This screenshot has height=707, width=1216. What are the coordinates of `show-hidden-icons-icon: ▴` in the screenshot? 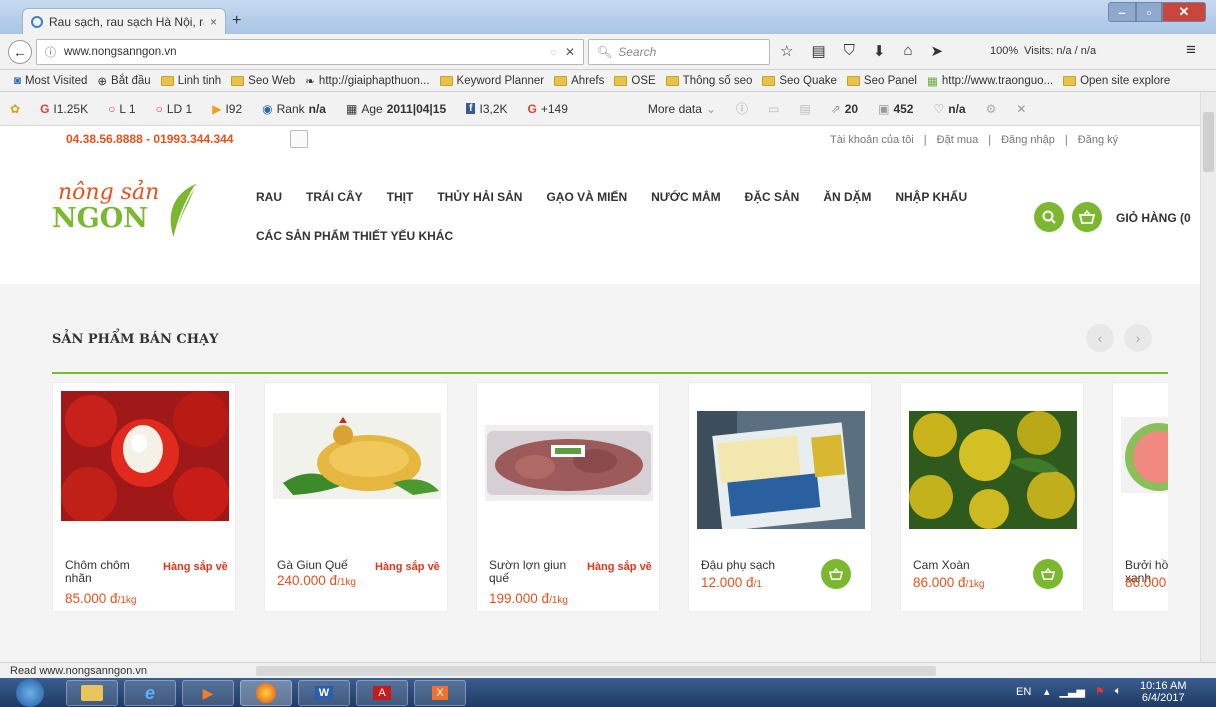 It's located at (1047, 691).